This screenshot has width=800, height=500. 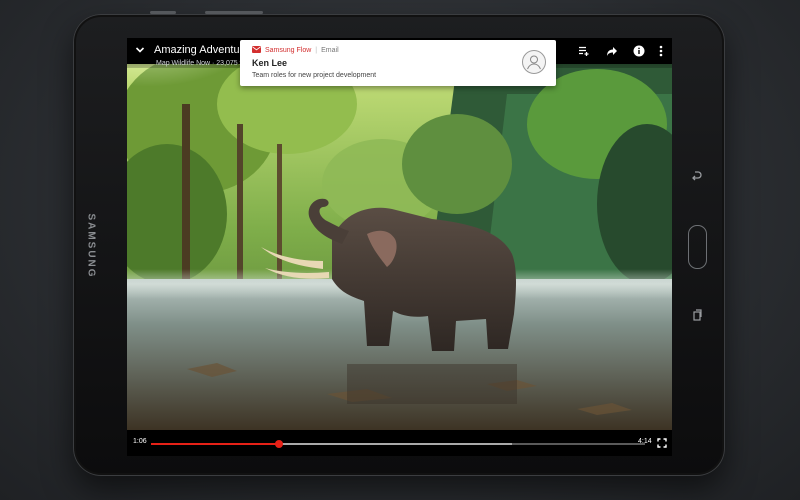 What do you see at coordinates (256, 50) in the screenshot?
I see `email-icon` at bounding box center [256, 50].